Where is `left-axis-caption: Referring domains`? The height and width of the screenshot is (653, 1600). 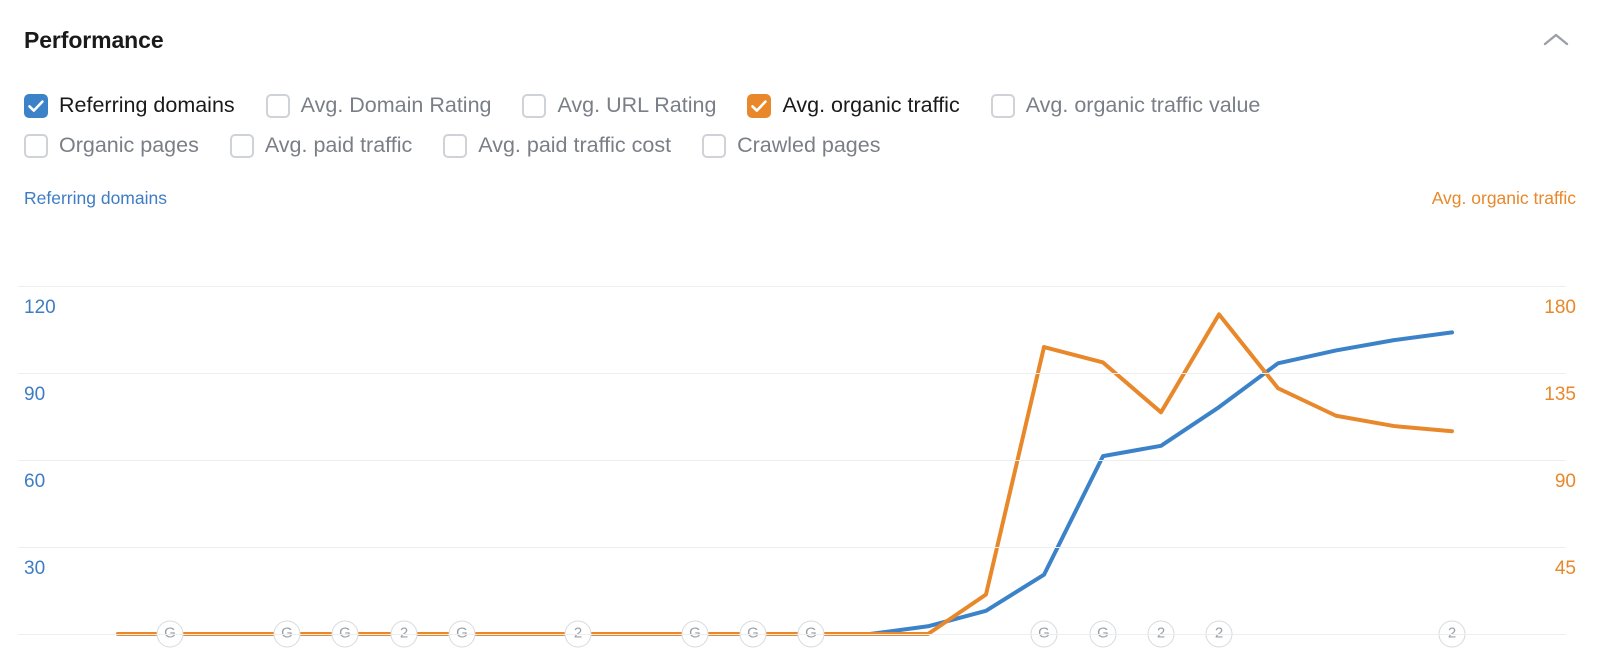
left-axis-caption: Referring domains is located at coordinates (95, 198).